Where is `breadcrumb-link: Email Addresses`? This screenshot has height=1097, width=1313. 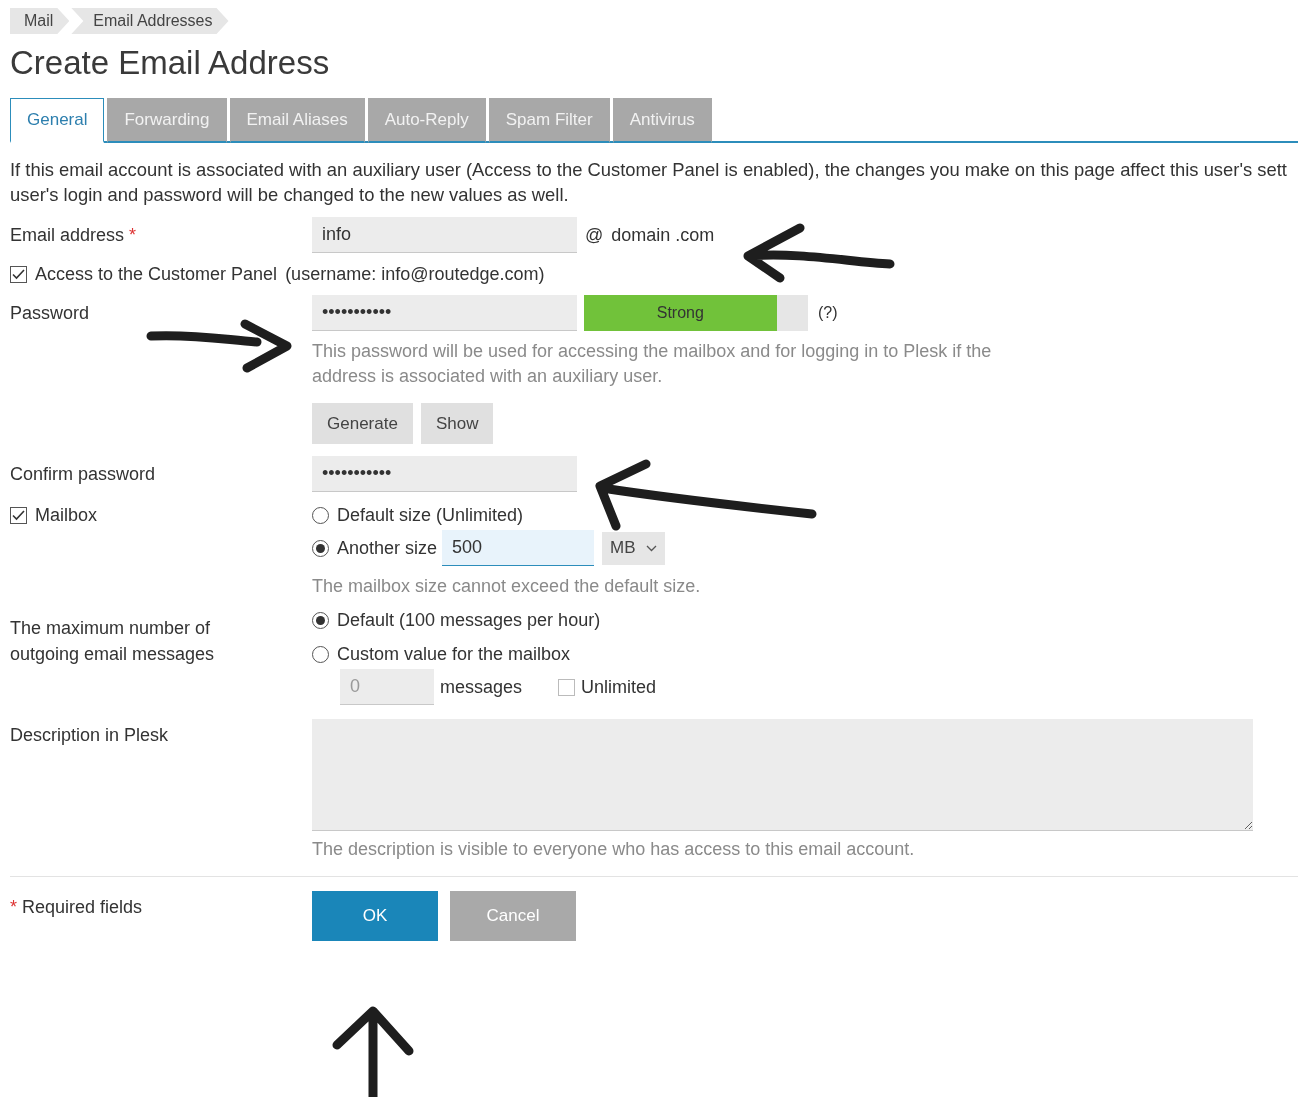 breadcrumb-link: Email Addresses is located at coordinates (150, 21).